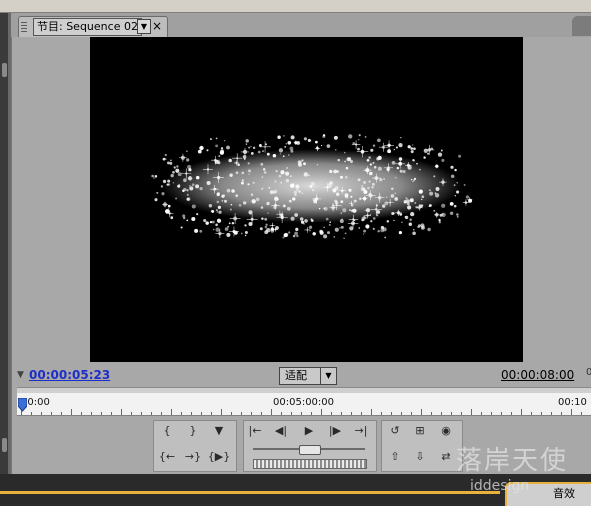 This screenshot has height=506, width=591. Describe the element at coordinates (581, 26) in the screenshot. I see `adjacent-panel-grip` at that location.